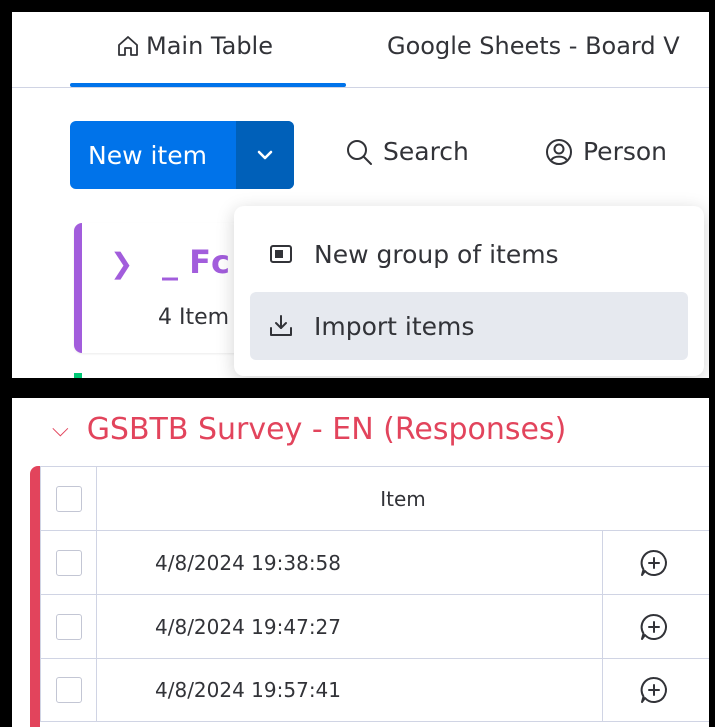 Image resolution: width=715 pixels, height=727 pixels. I want to click on menu-item-new-group: New group of items, so click(469, 254).